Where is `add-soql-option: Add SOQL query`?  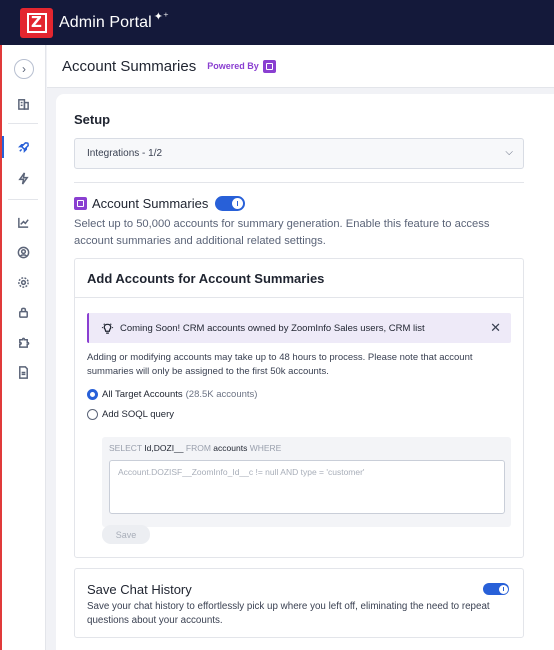
add-soql-option: Add SOQL query is located at coordinates (130, 414).